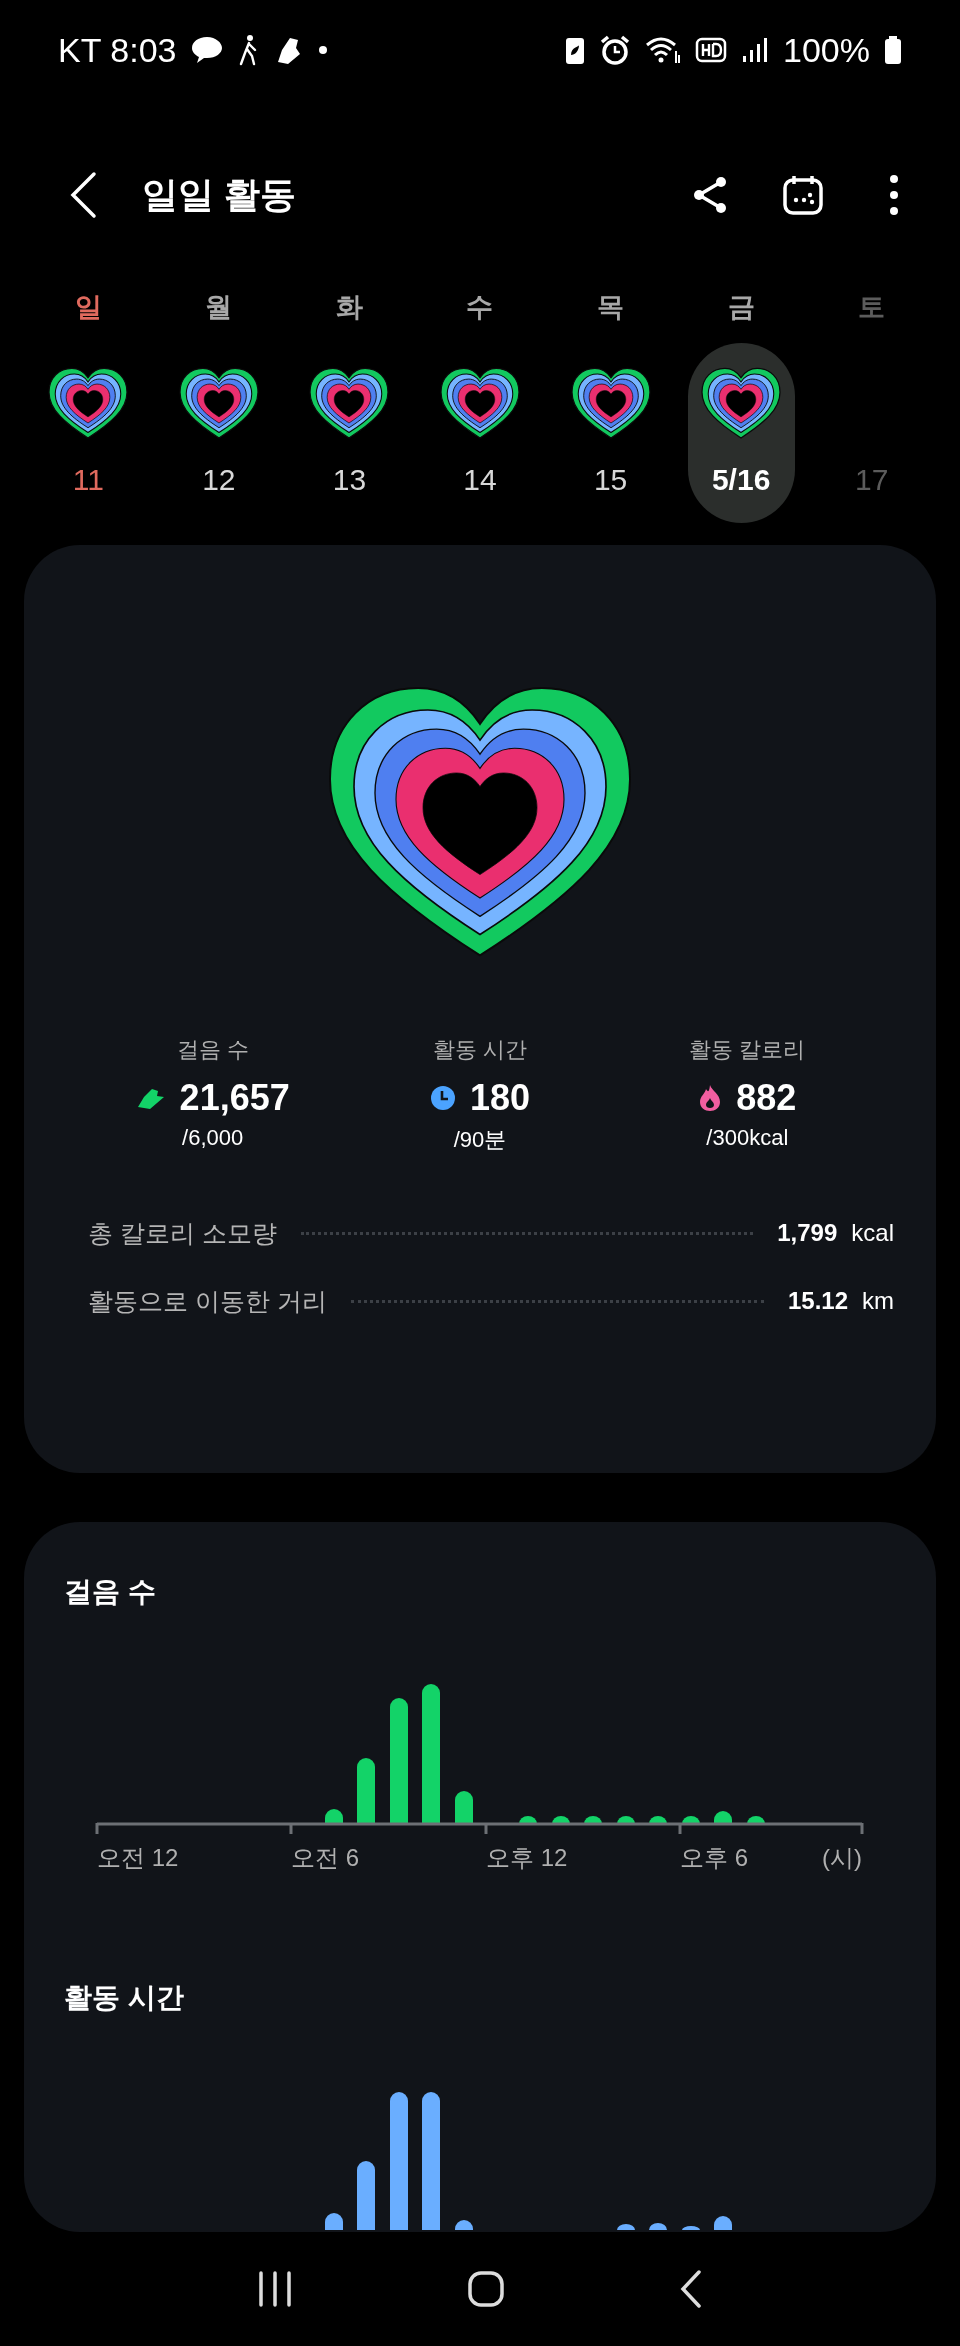 The height and width of the screenshot is (2346, 960). I want to click on stat-goal: /90분, so click(480, 1140).